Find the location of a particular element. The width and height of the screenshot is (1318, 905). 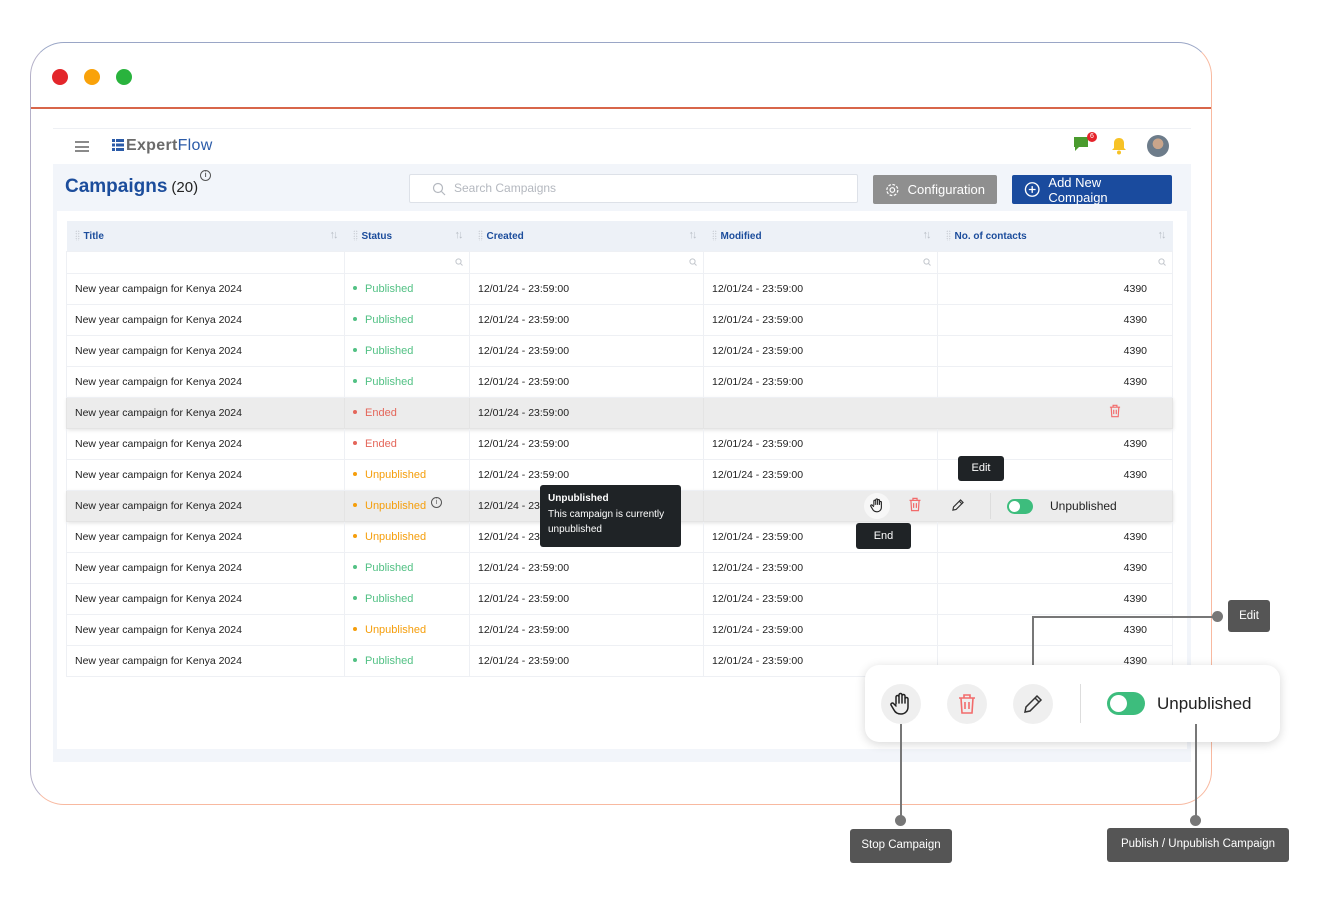

status-tooltip-body: This campaign is currently unpublished is located at coordinates (606, 522).